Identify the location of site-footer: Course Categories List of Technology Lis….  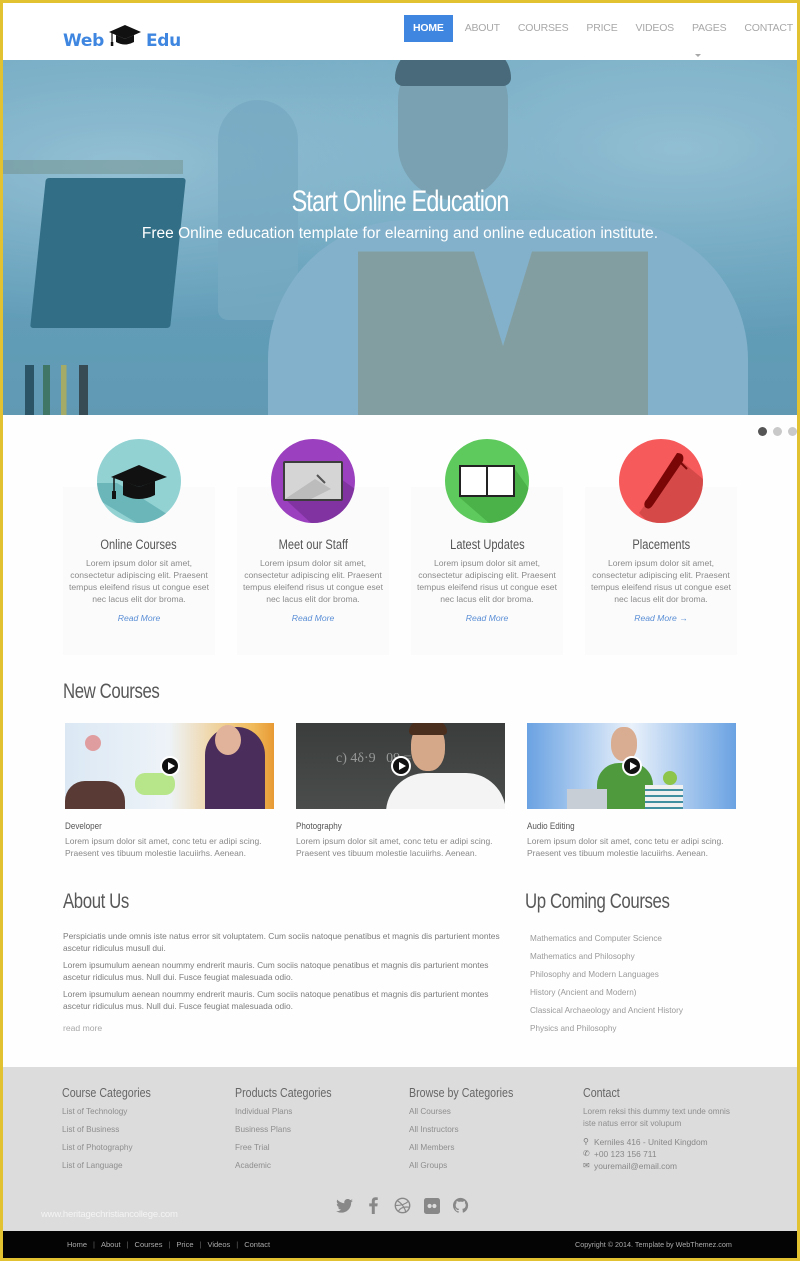
(400, 1149).